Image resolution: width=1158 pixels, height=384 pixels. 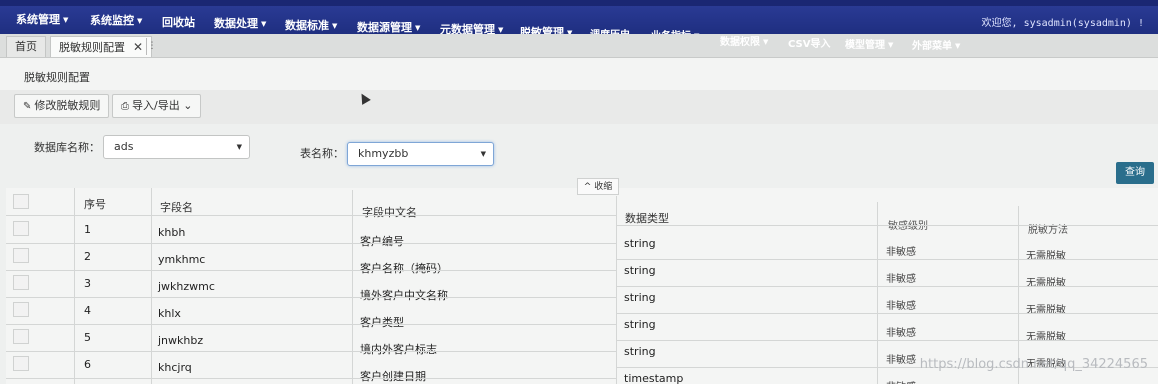 I want to click on tab-menu-icon: ⋮, so click(x=151, y=46).